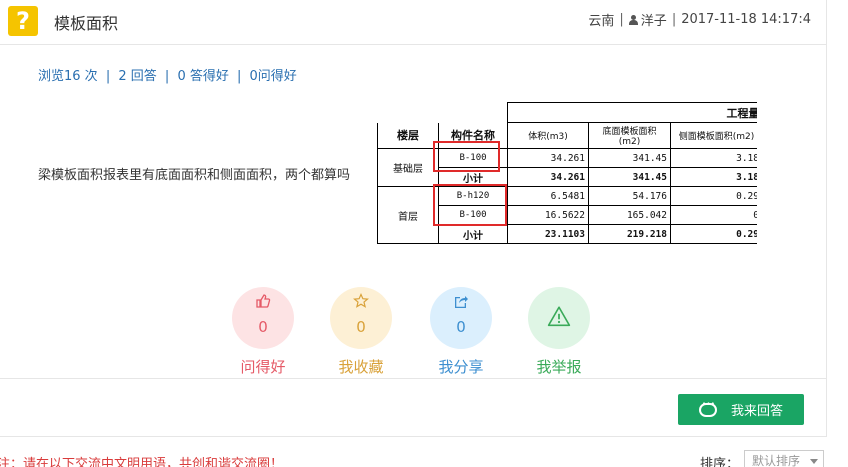  I want to click on share-count: 0, so click(461, 327).